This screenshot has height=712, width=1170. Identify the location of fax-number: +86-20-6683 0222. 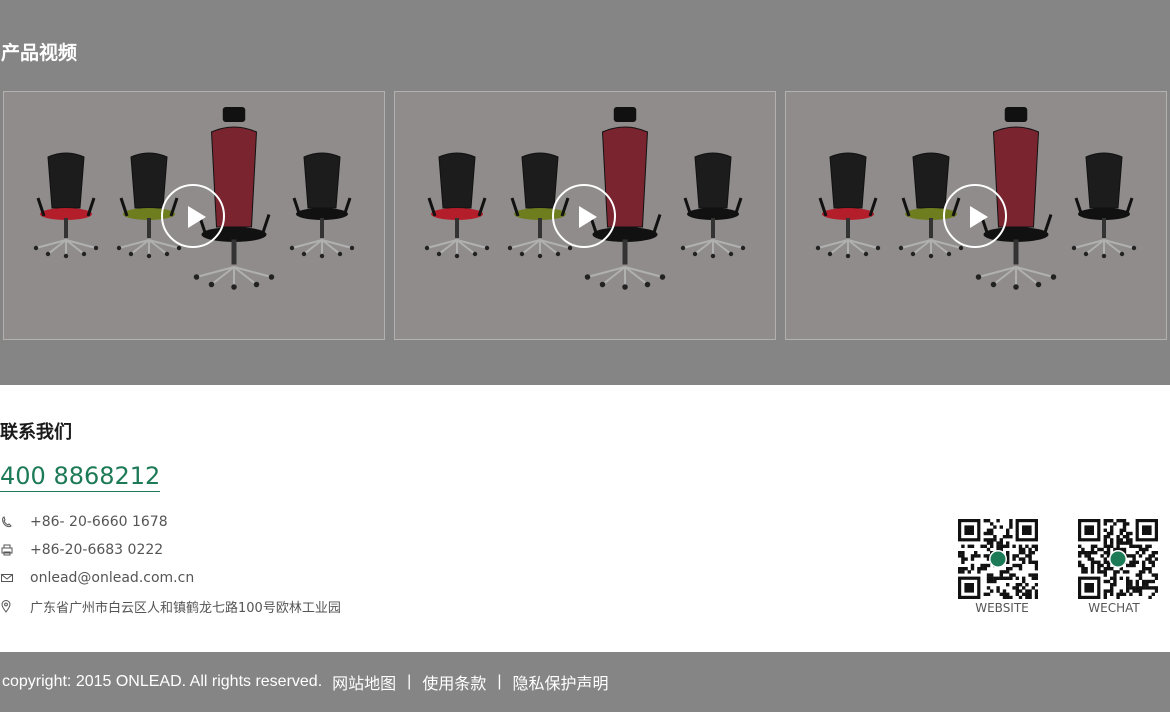
(97, 550).